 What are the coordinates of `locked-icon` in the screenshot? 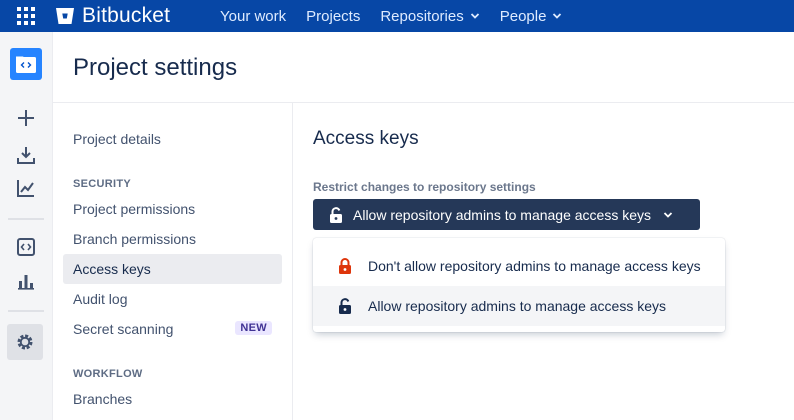 It's located at (345, 266).